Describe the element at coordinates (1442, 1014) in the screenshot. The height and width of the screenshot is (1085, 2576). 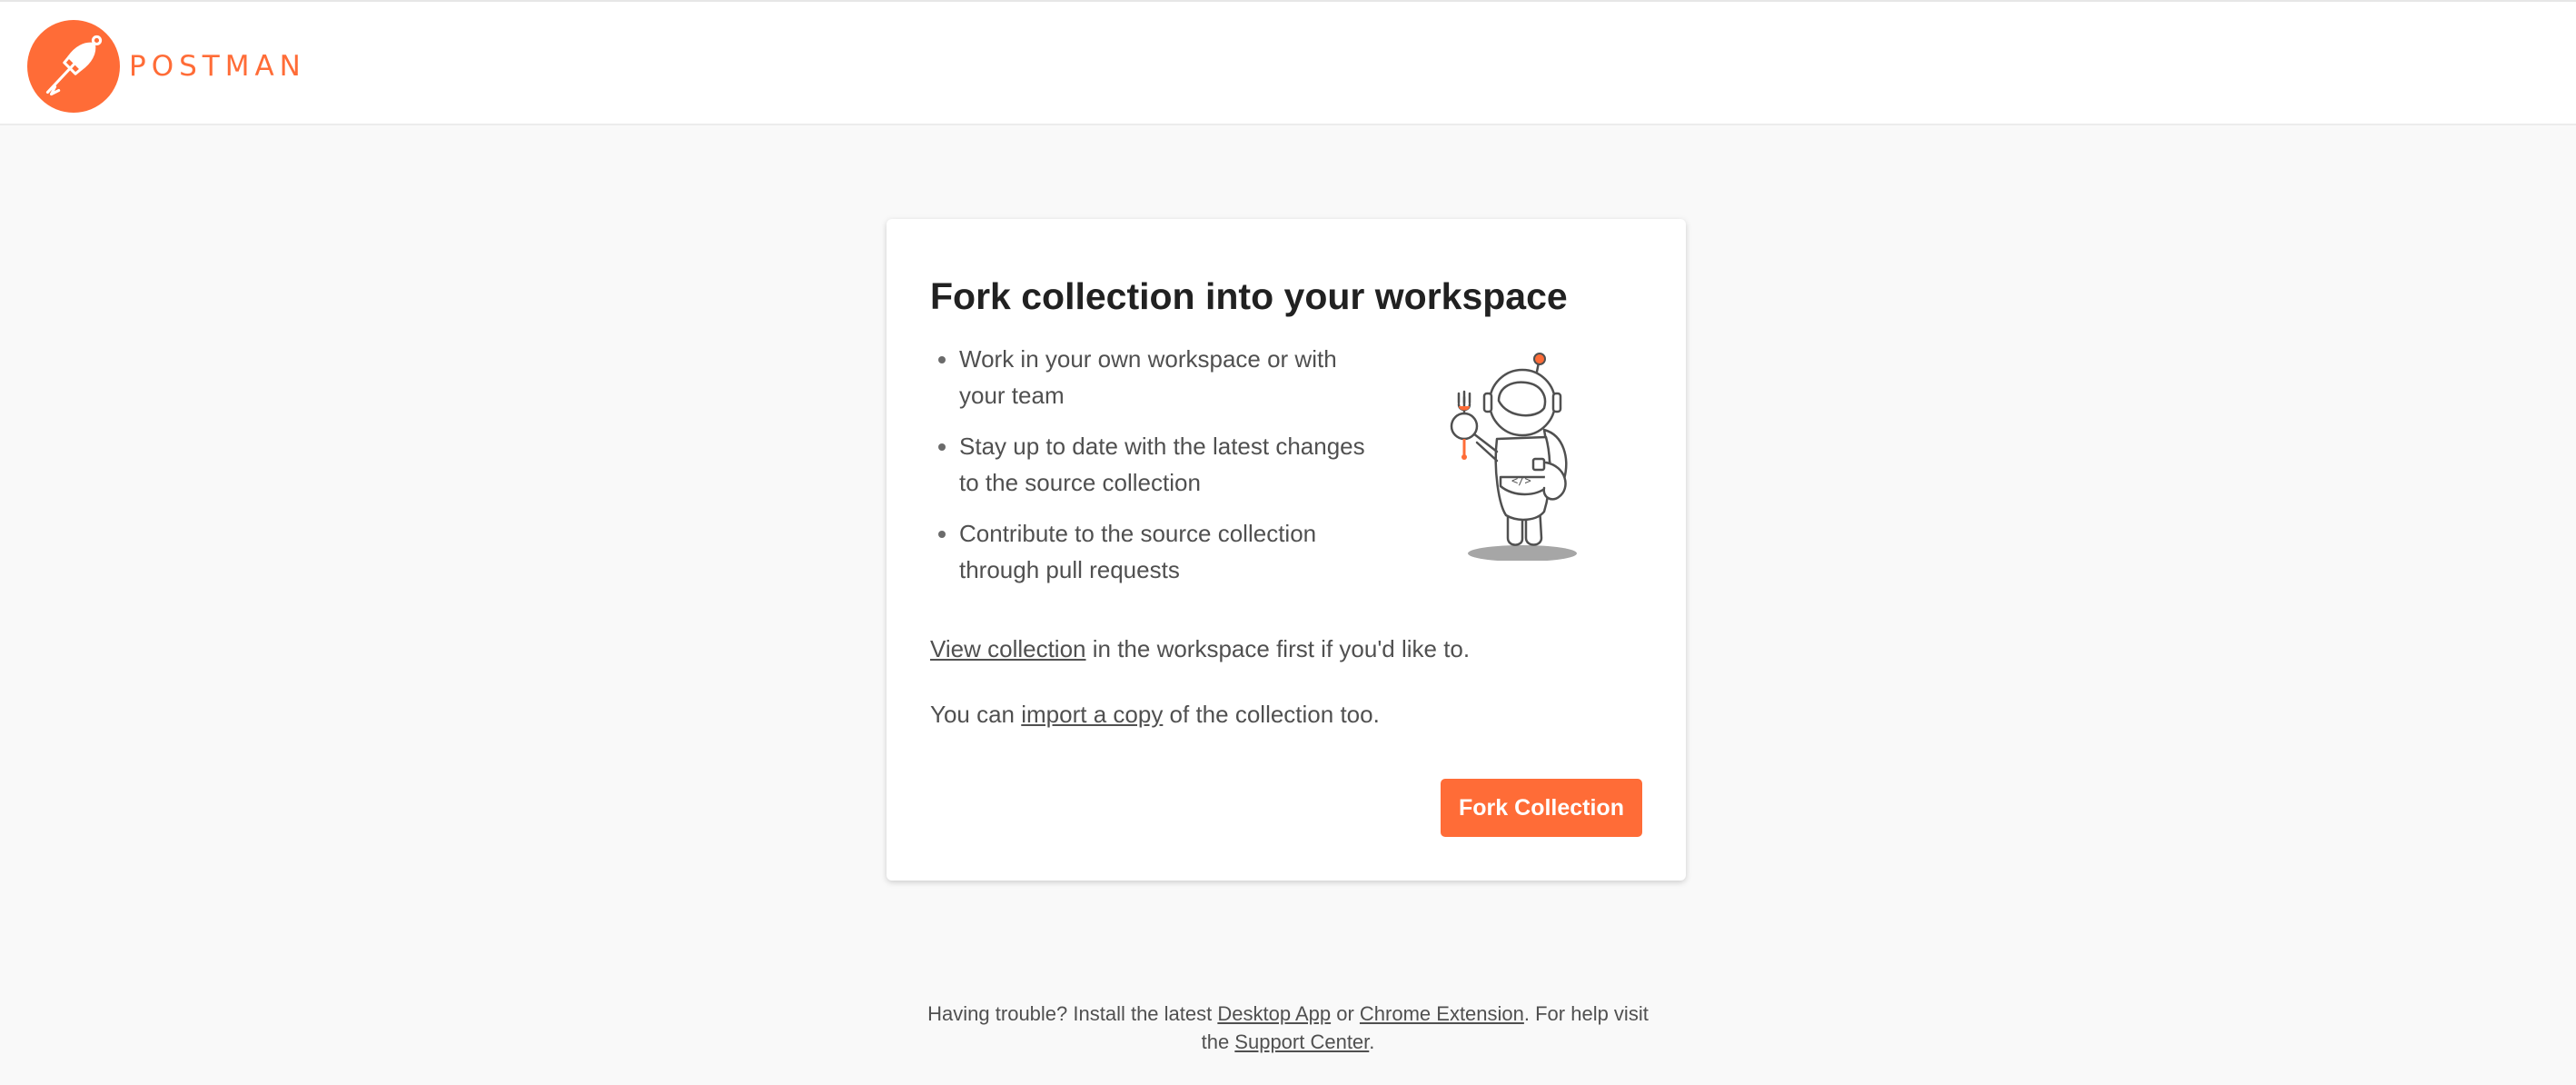
I see `chrome-extension-link: Chrome Extension` at that location.